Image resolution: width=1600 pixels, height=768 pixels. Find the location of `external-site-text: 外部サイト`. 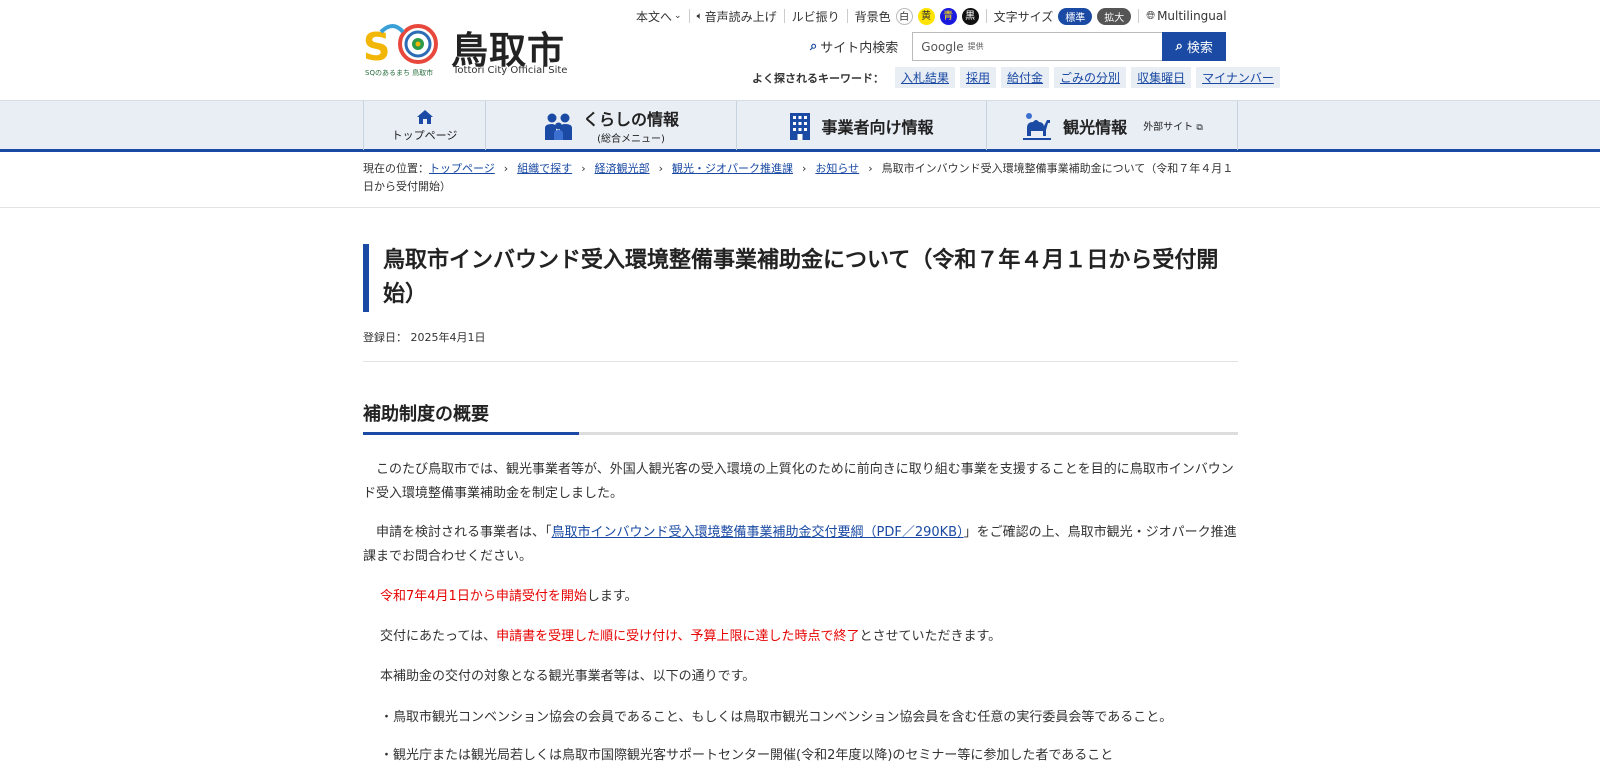

external-site-text: 外部サイト is located at coordinates (1168, 127).